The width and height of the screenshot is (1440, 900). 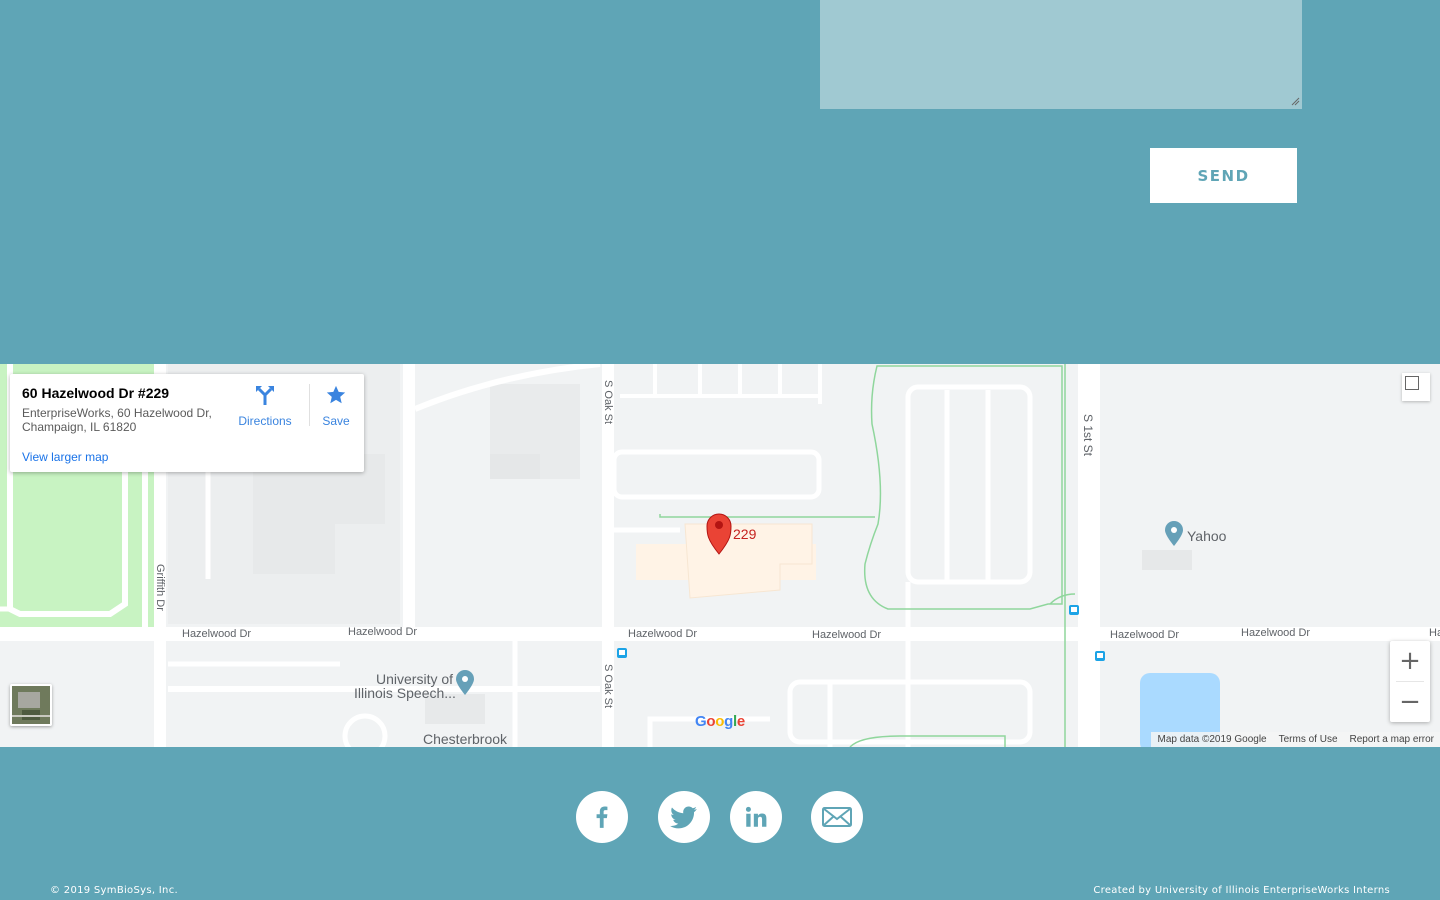 What do you see at coordinates (265, 395) in the screenshot?
I see `directions-icon` at bounding box center [265, 395].